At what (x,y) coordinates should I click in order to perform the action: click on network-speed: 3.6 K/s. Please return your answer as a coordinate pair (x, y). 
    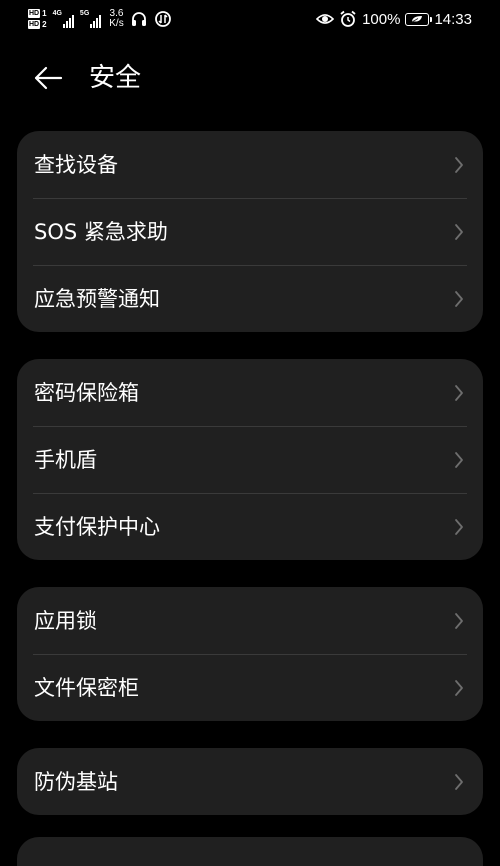
    Looking at the image, I should click on (116, 19).